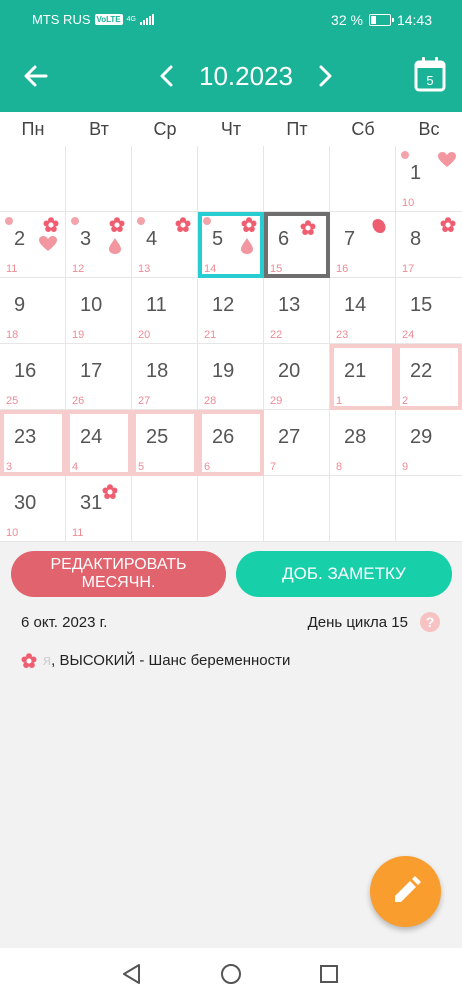 This screenshot has width=462, height=1000. Describe the element at coordinates (421, 371) in the screenshot. I see `day-number: 22` at that location.